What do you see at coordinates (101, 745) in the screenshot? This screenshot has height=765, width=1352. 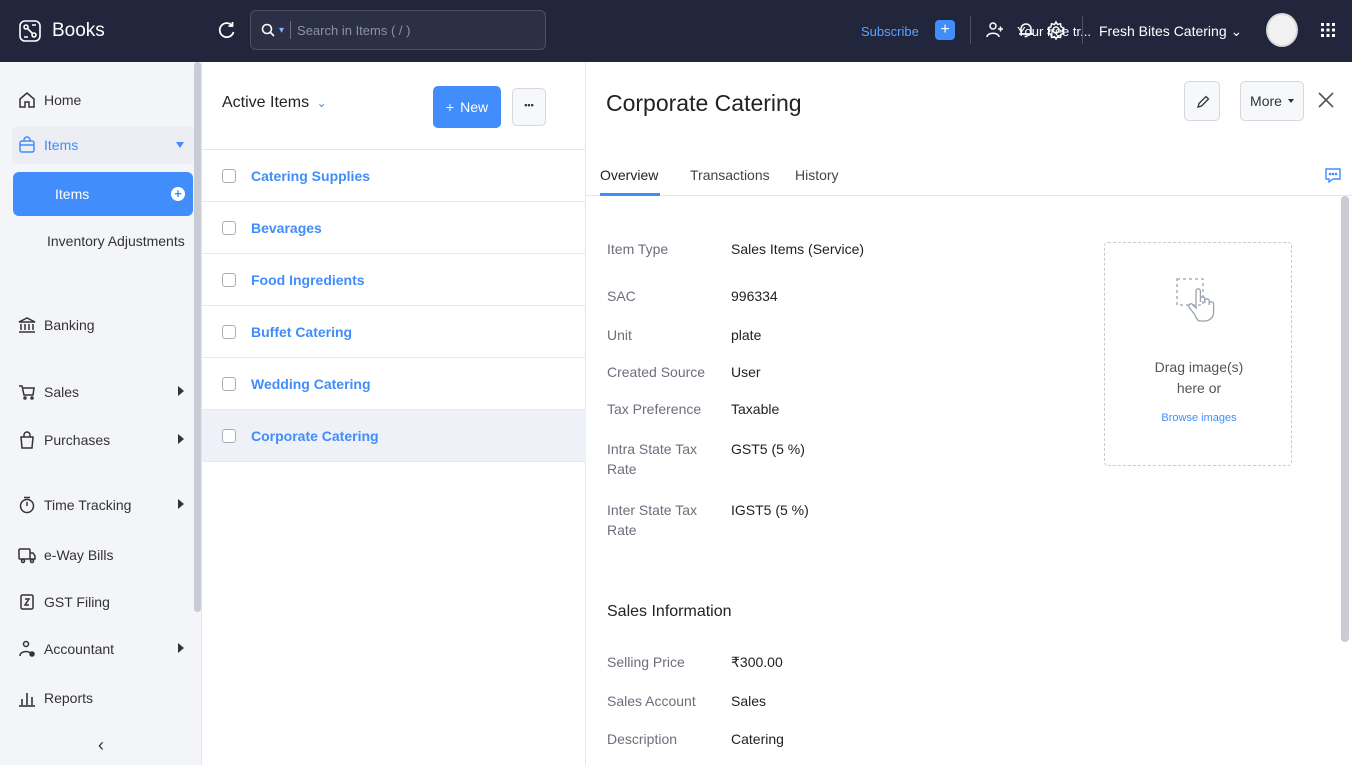 I see `sidebar-collapse-chevron-left-icon: ‹` at bounding box center [101, 745].